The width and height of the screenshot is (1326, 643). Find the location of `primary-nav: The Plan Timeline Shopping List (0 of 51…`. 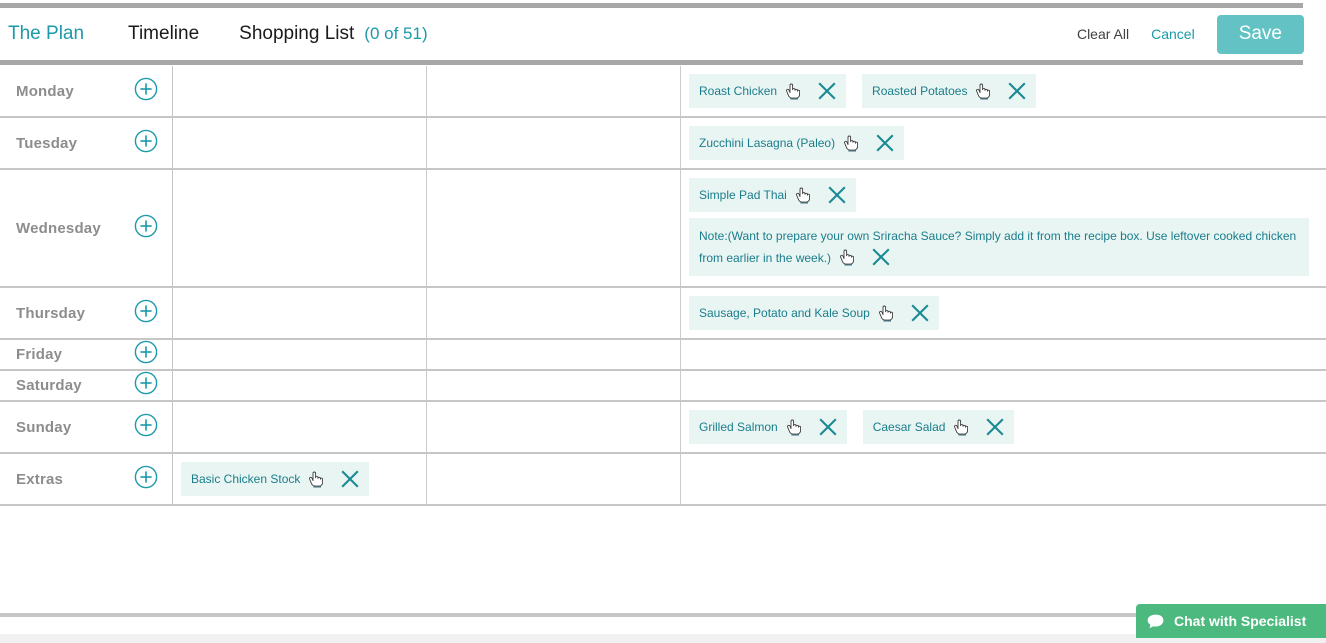

primary-nav: The Plan Timeline Shopping List (0 of 51… is located at coordinates (214, 34).